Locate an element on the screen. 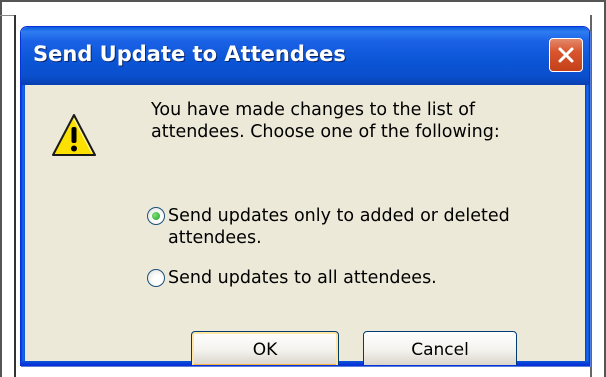 The height and width of the screenshot is (377, 606). radio-button-selected is located at coordinates (156, 216).